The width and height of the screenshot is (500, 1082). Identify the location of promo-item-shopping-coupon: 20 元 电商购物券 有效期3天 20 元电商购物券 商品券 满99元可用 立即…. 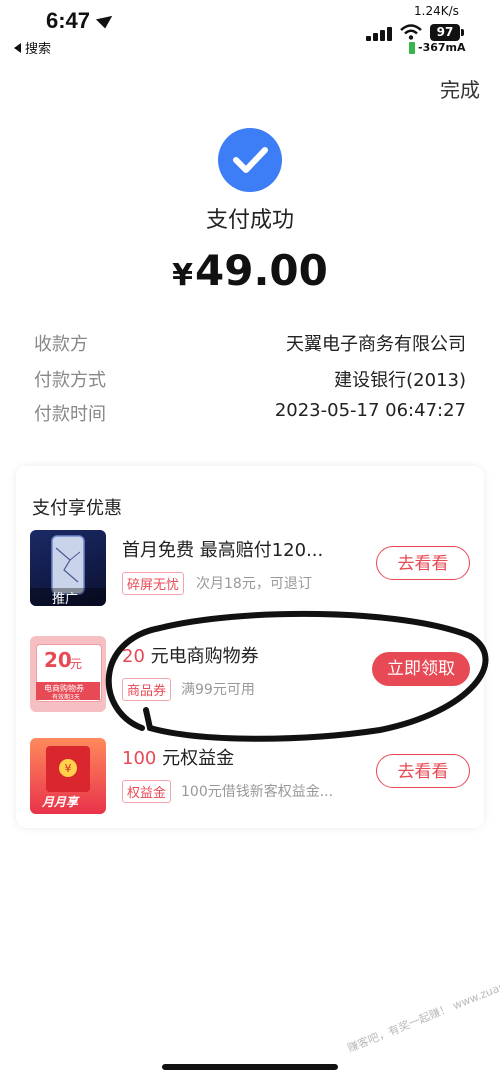
(250, 681).